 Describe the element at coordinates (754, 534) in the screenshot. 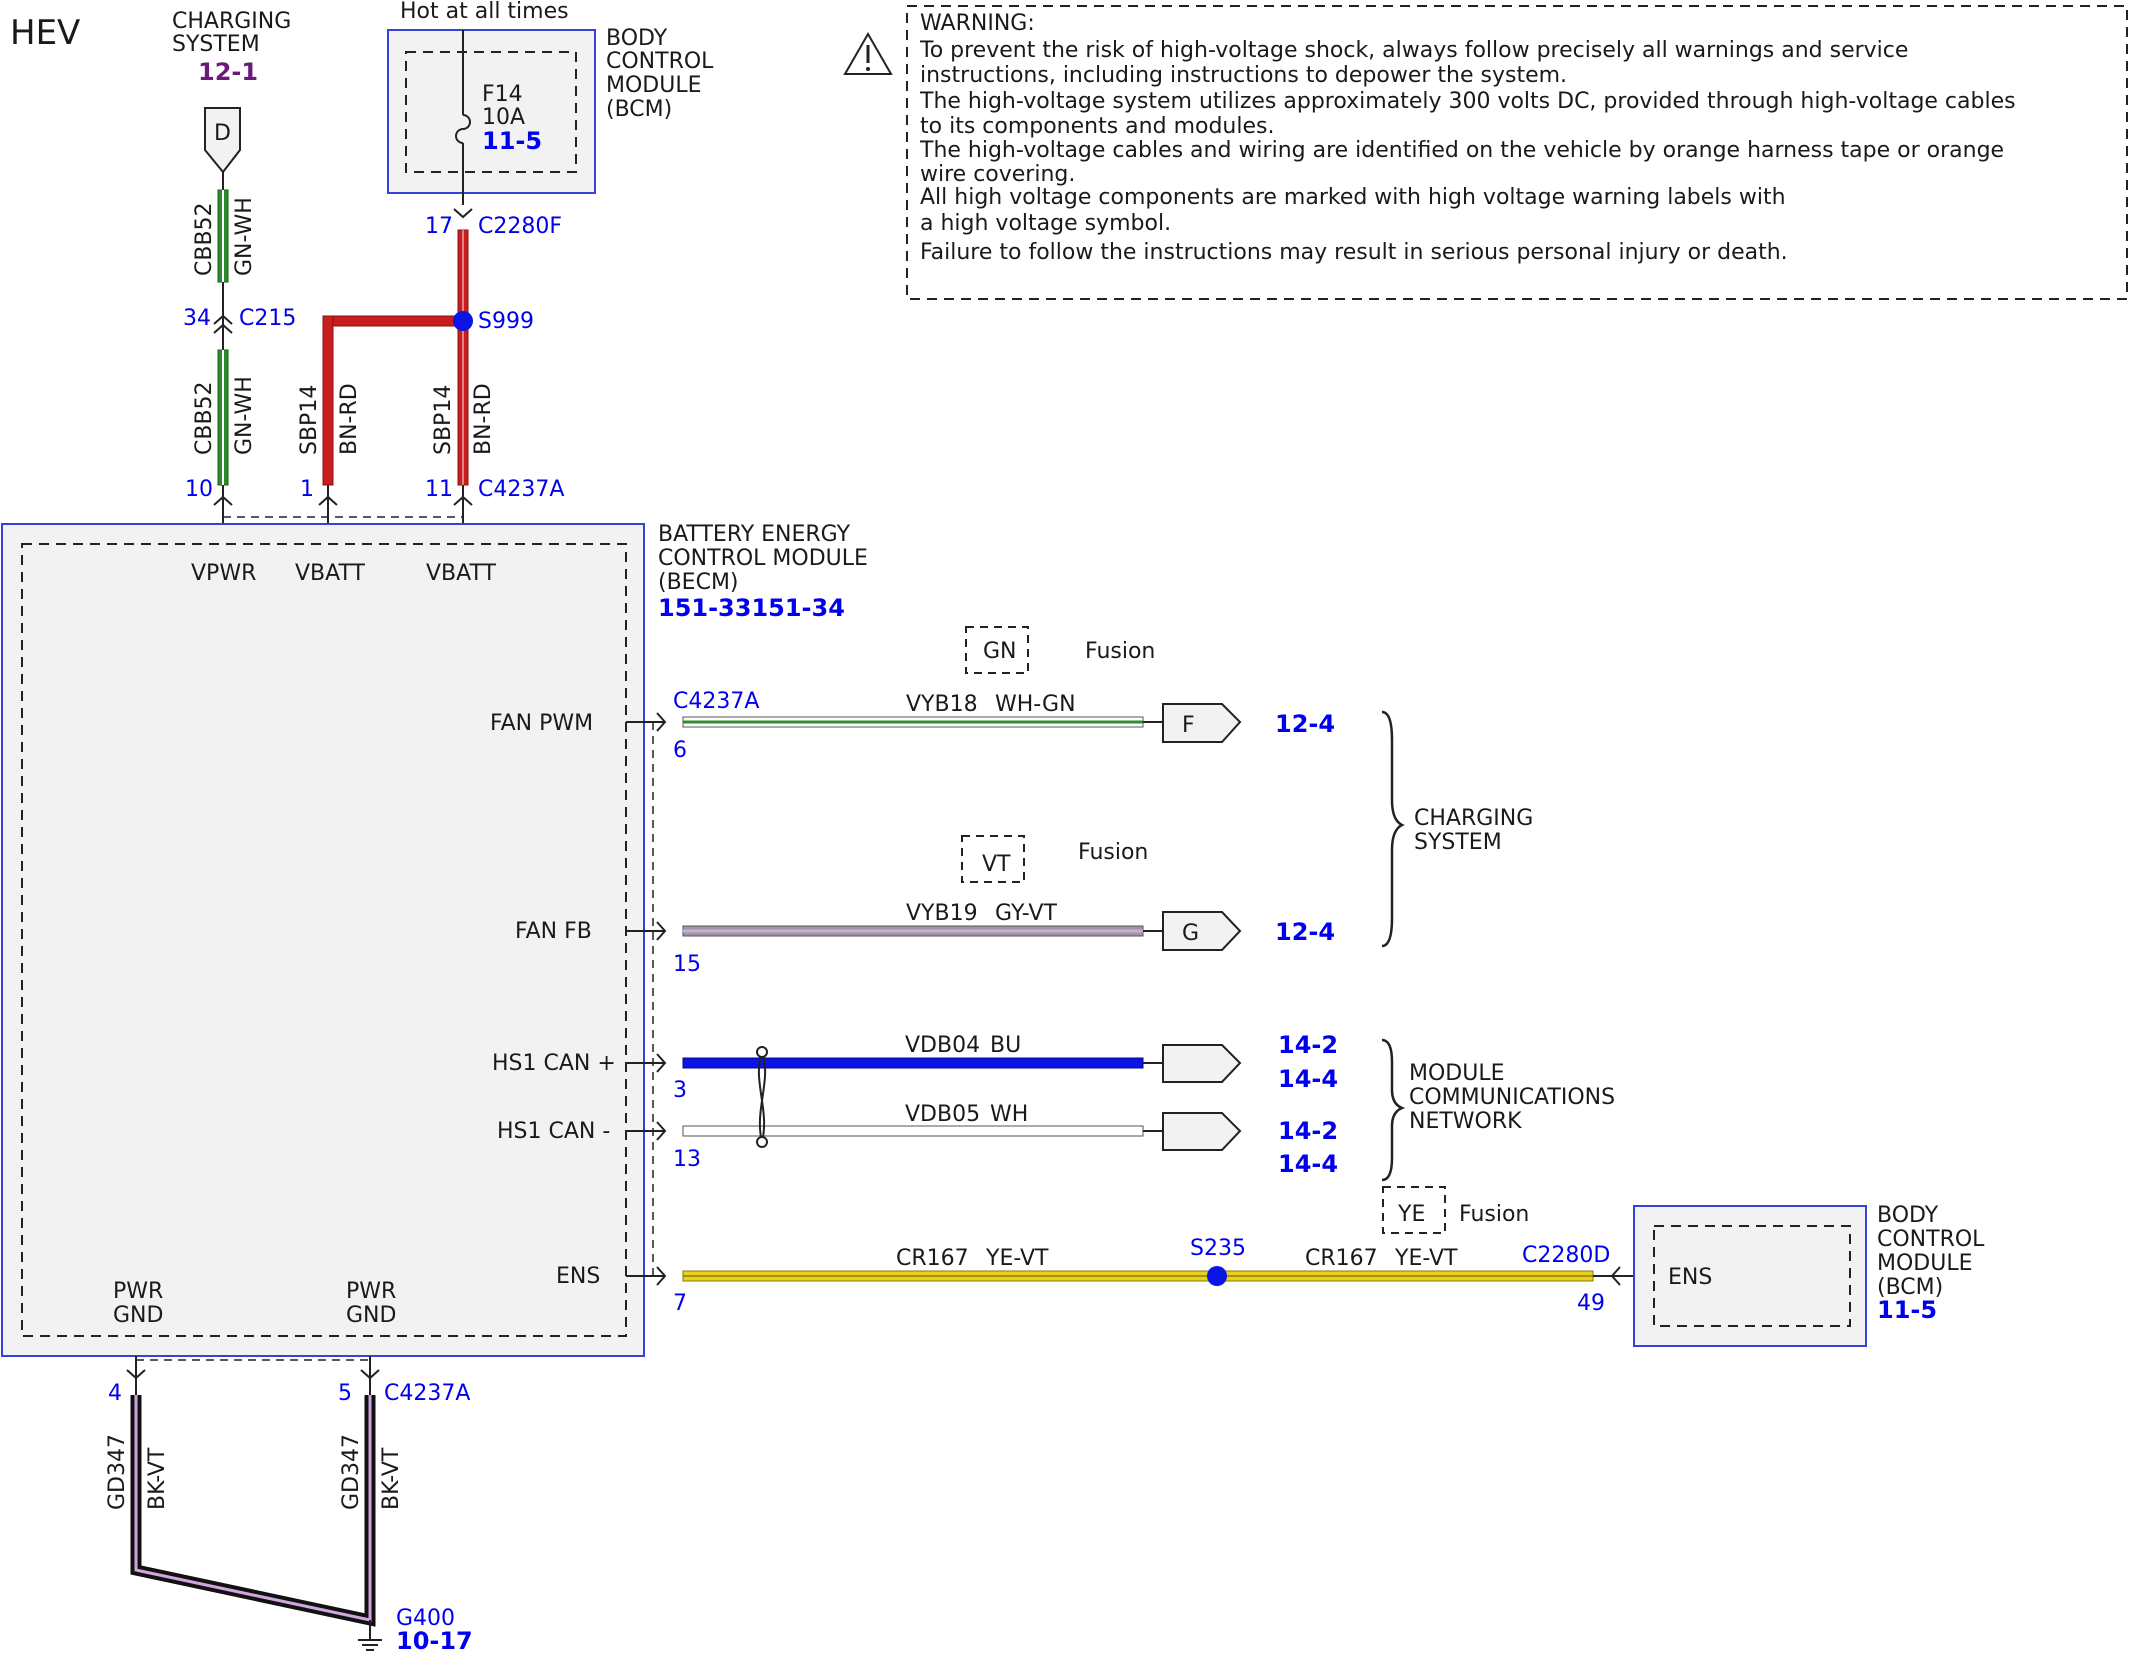

I see `becm-label: BATTERY ENERGY` at that location.